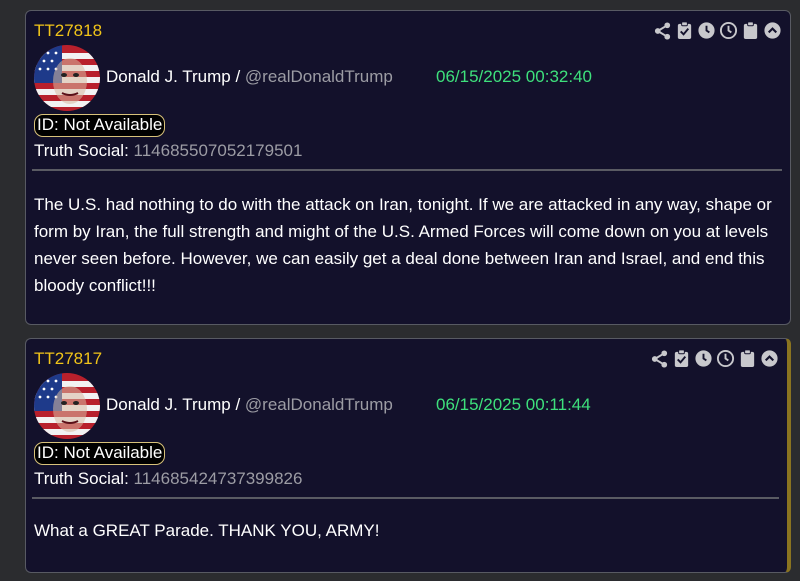  What do you see at coordinates (513, 405) in the screenshot?
I see `post-timestamp: 06/15/2025 00:11:44` at bounding box center [513, 405].